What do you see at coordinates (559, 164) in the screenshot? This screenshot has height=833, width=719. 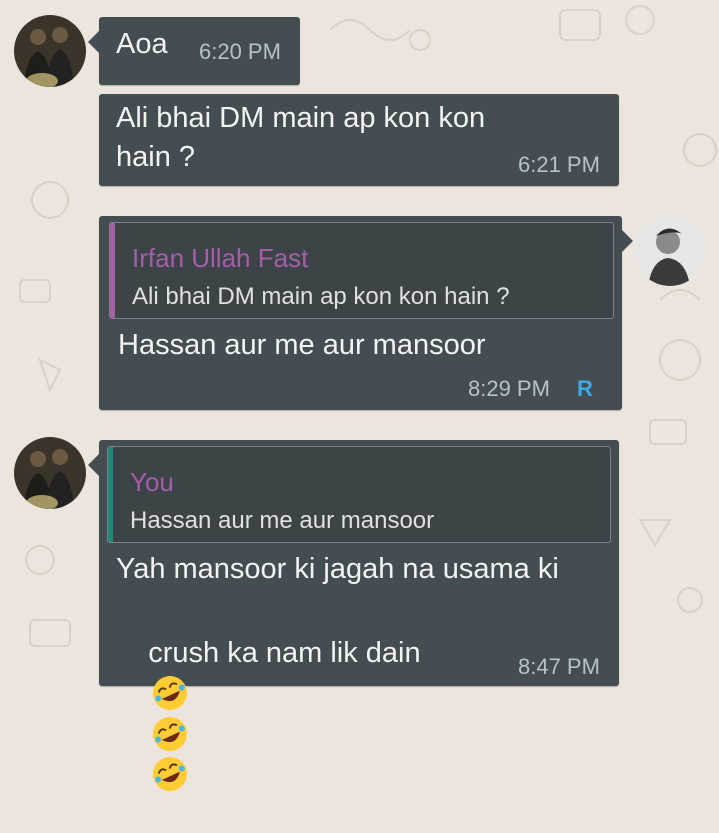 I see `message-time: 6:21 PM` at bounding box center [559, 164].